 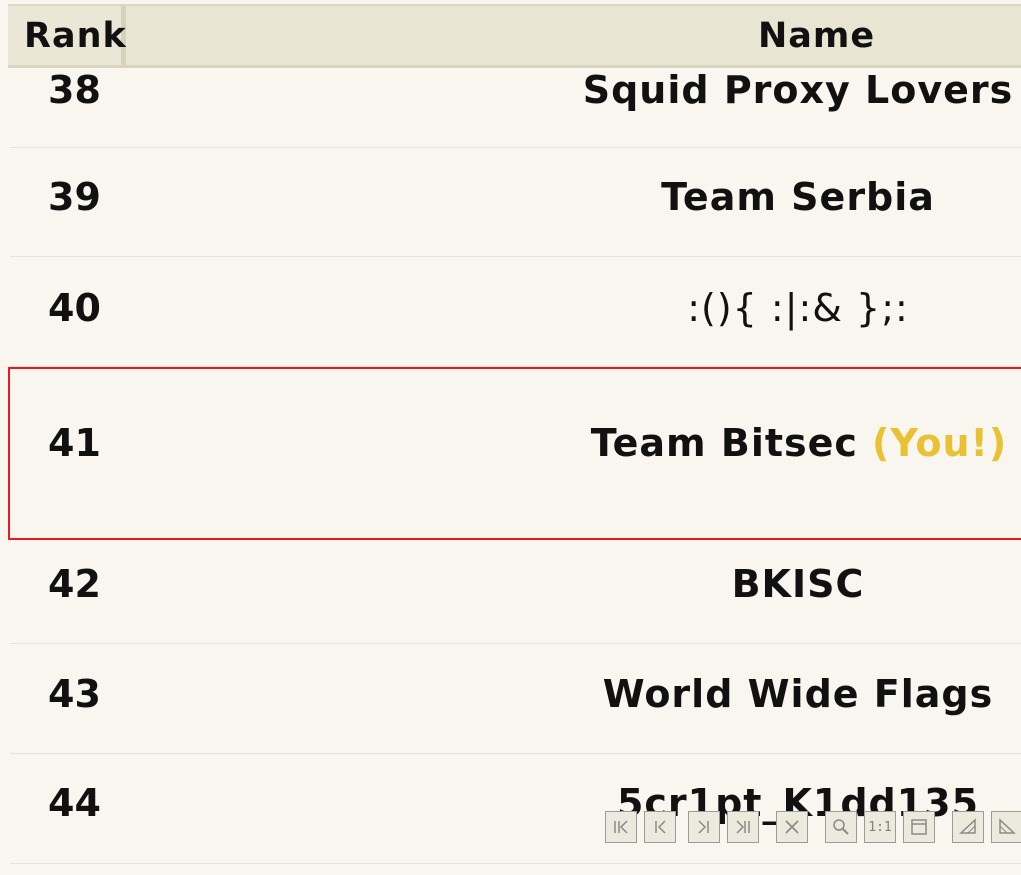 What do you see at coordinates (660, 827) in the screenshot?
I see `previous-page-icon` at bounding box center [660, 827].